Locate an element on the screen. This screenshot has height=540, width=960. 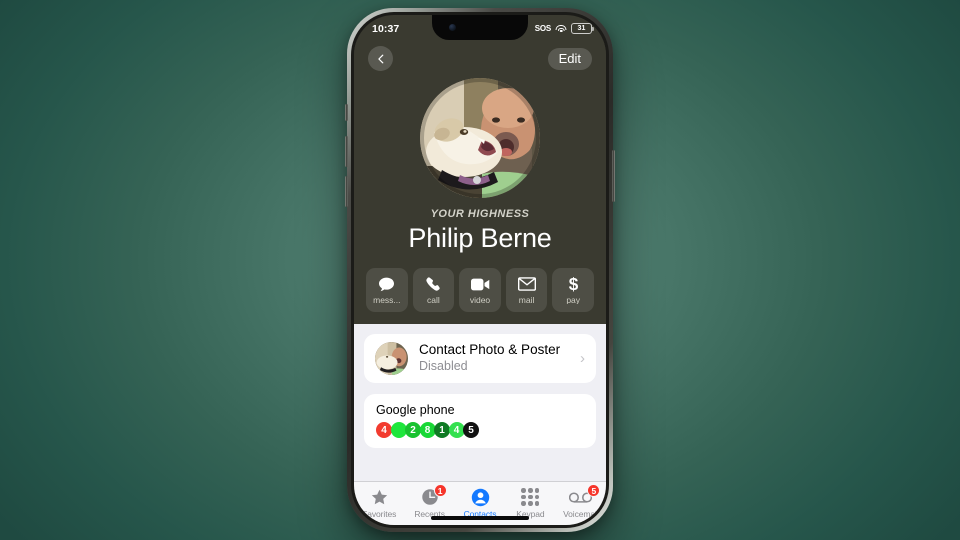
voicemail-badge: 5 is located at coordinates (594, 490).